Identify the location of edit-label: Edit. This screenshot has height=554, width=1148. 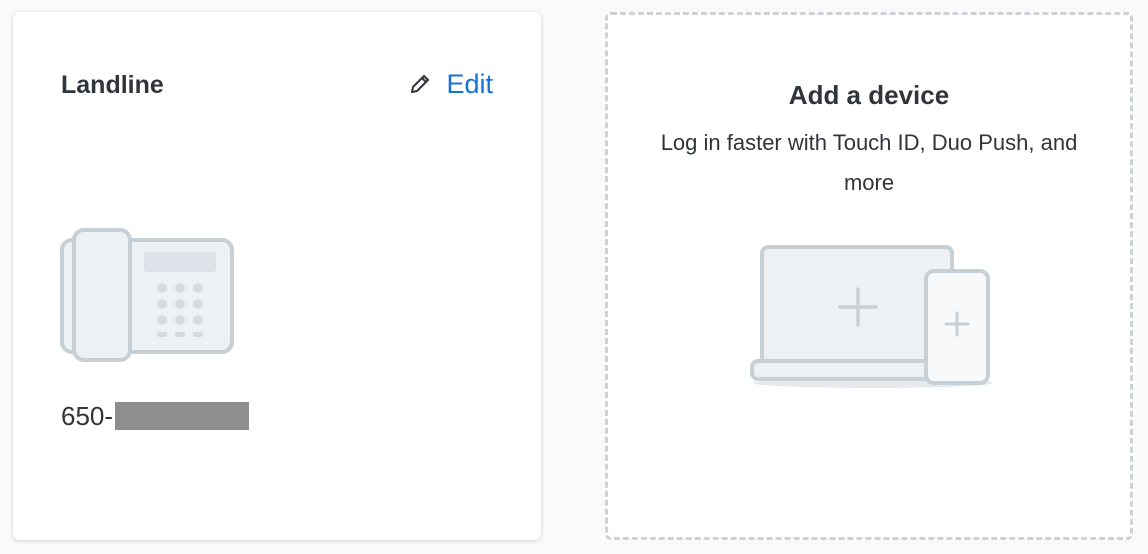
(469, 84).